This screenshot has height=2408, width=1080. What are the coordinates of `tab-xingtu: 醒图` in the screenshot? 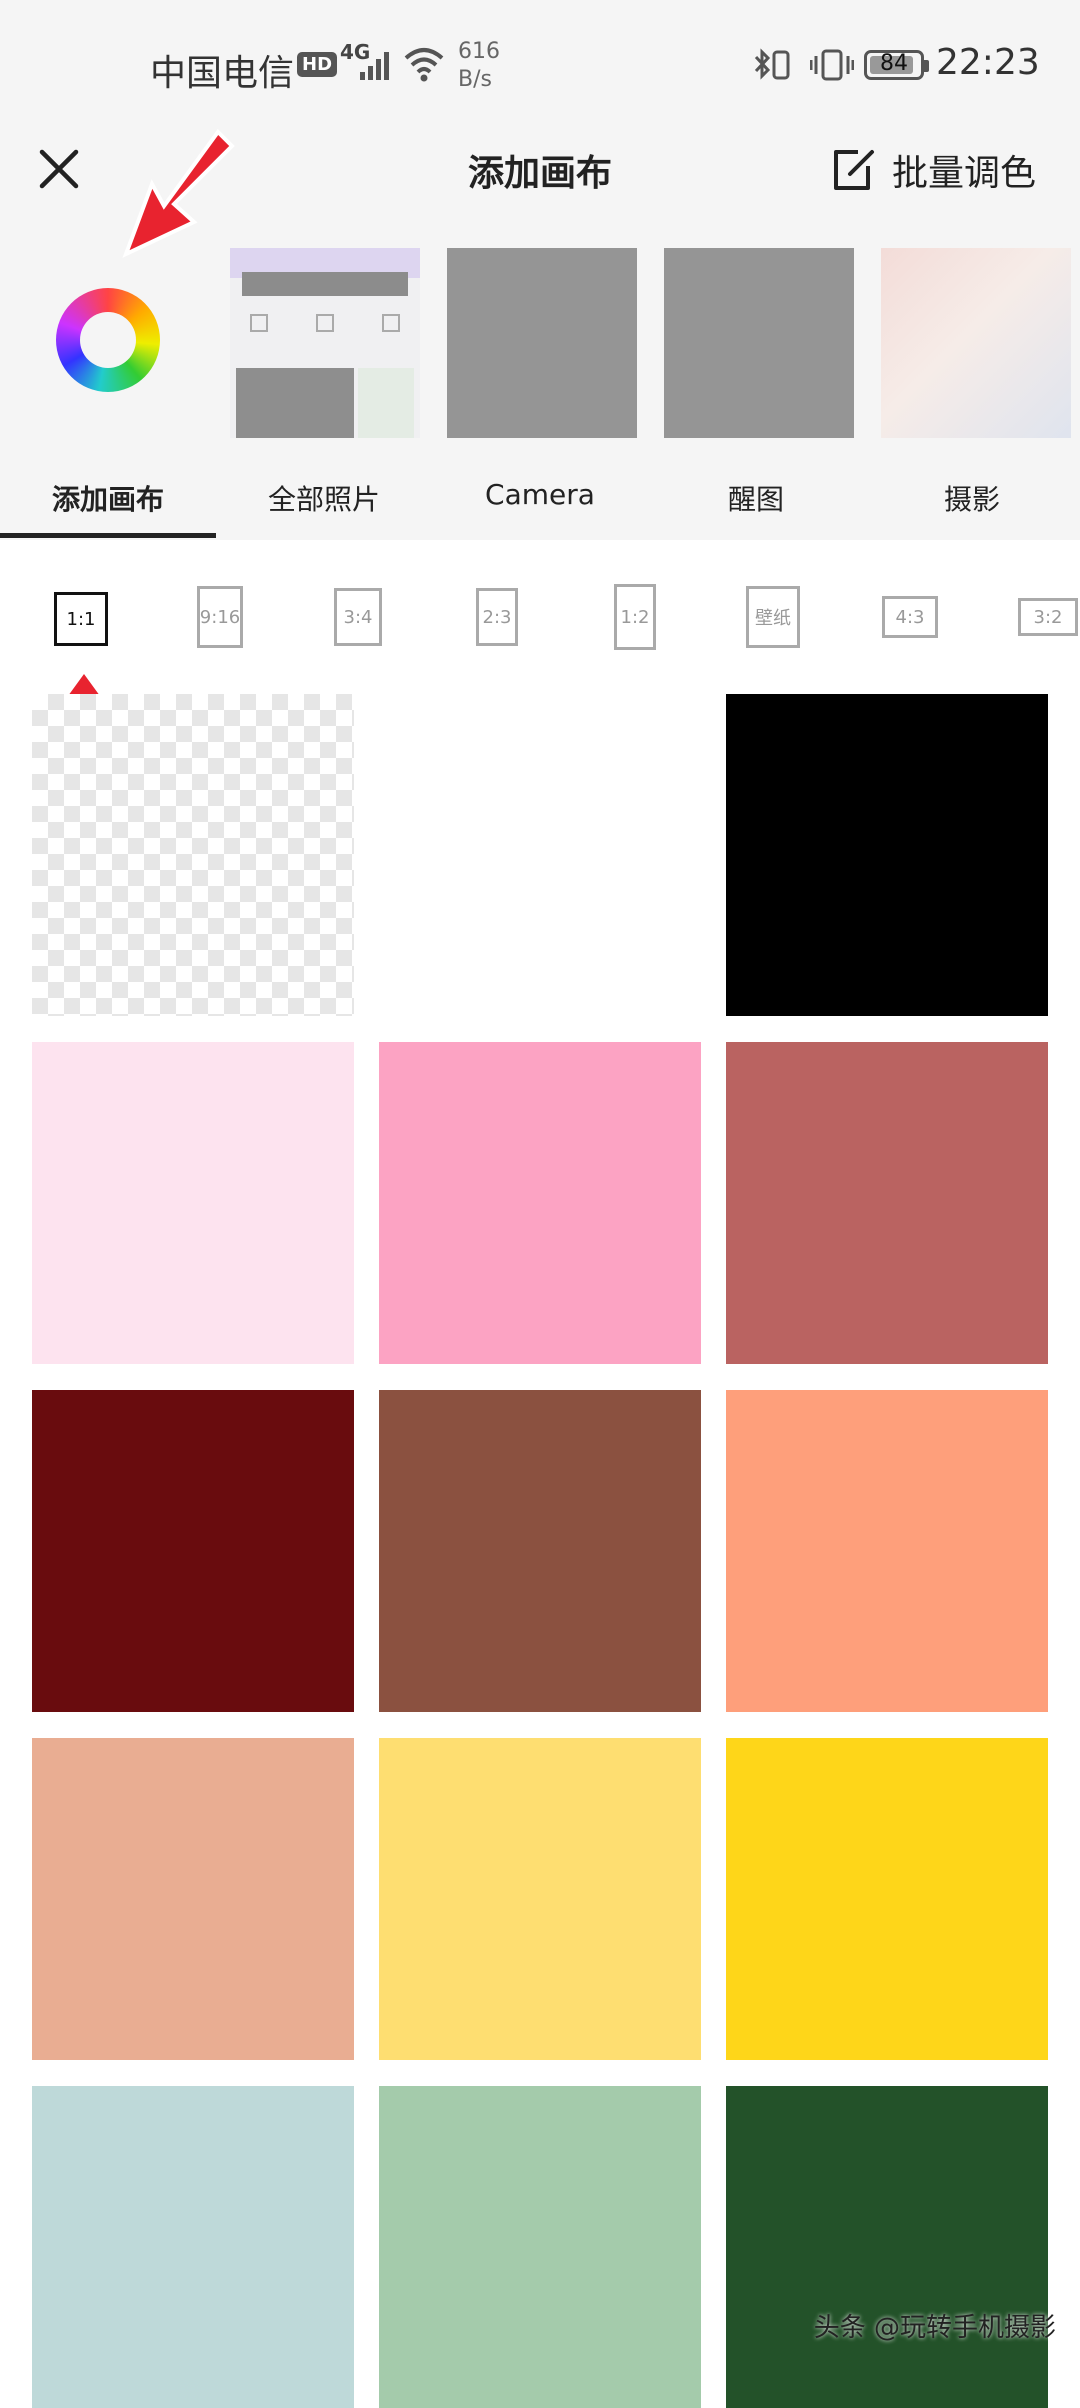 It's located at (756, 498).